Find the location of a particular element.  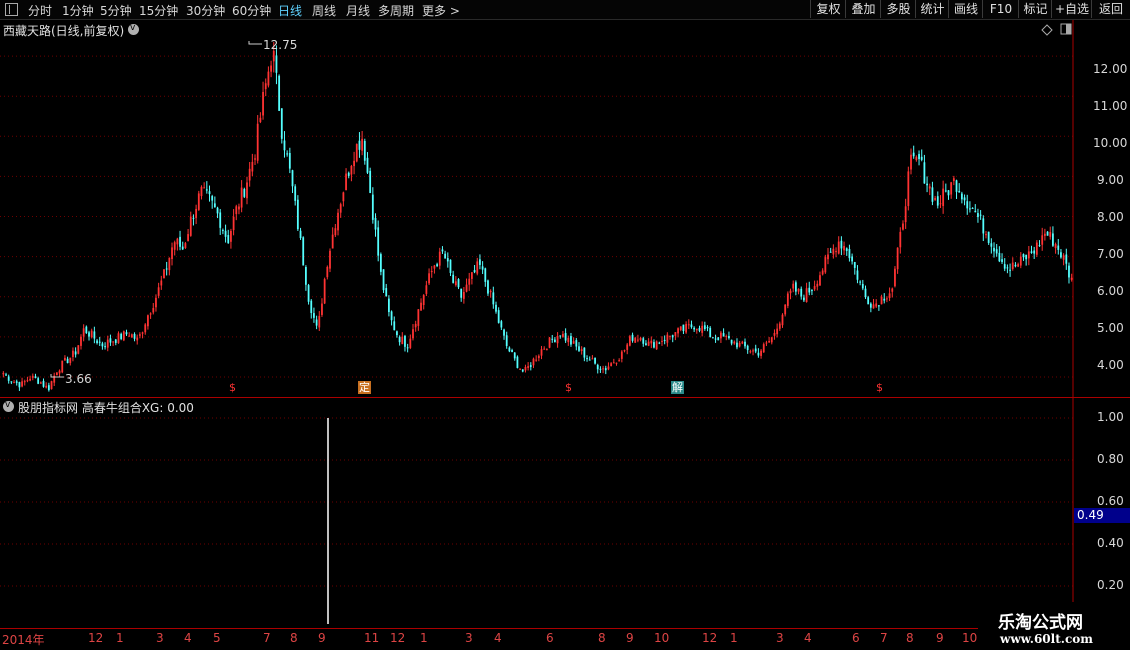

x-axis-line is located at coordinates (489, 628).